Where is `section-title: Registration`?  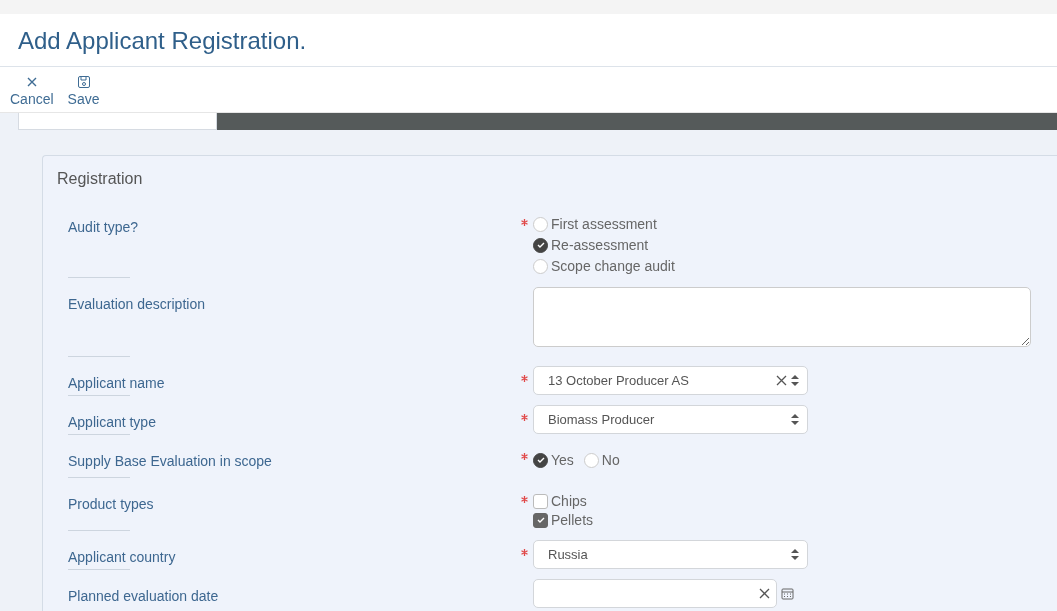
section-title: Registration is located at coordinates (100, 179).